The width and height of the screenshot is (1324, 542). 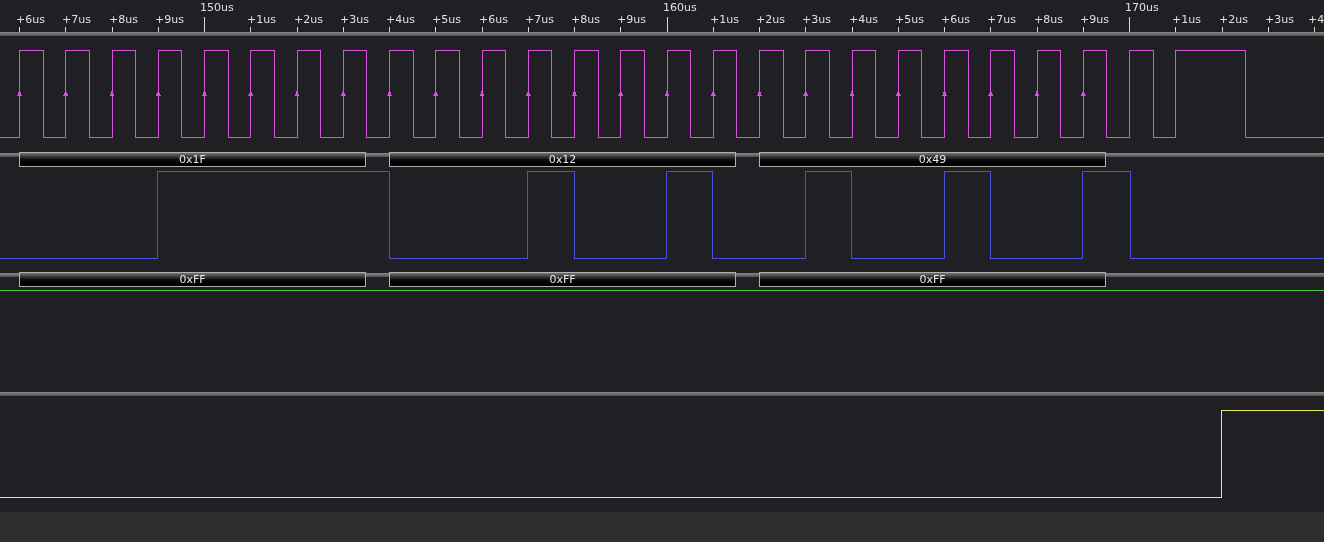 I want to click on time-label: 150us, so click(x=217, y=7).